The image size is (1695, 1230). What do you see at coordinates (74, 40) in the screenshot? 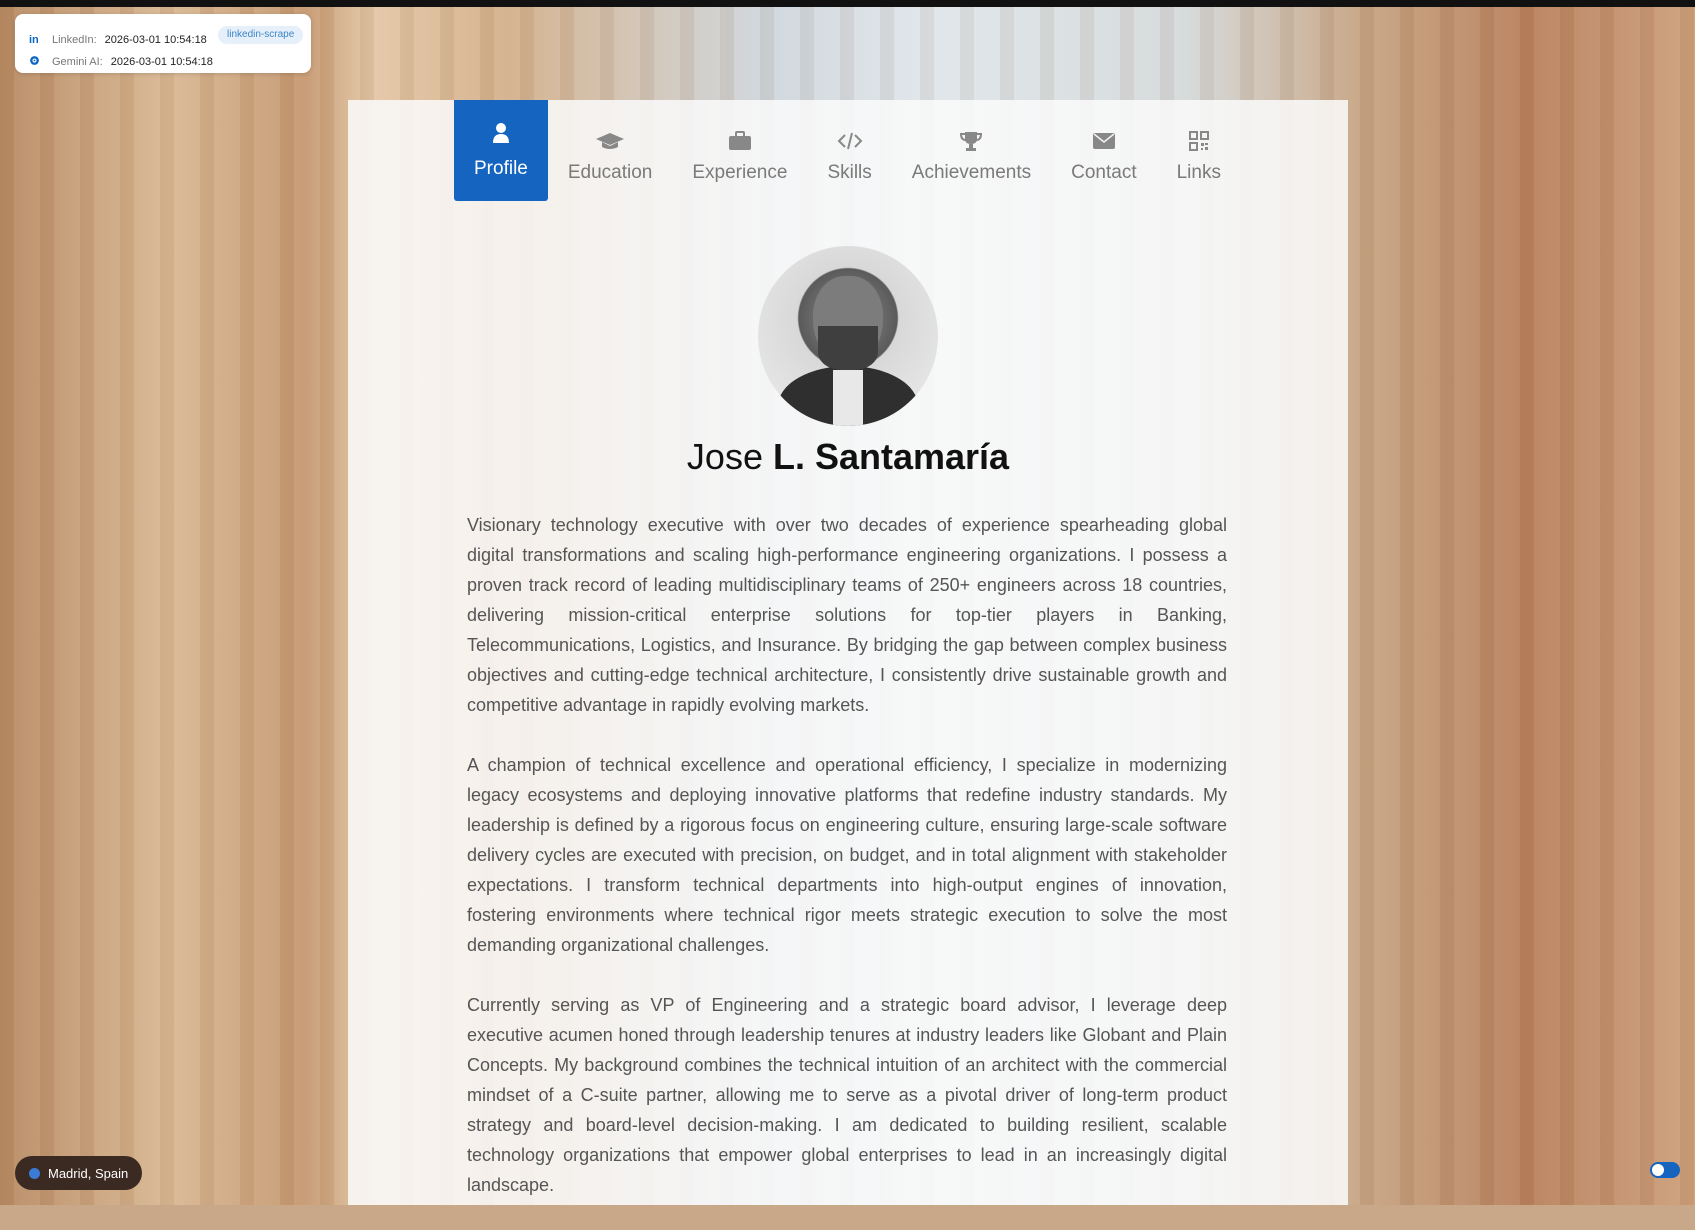
I see `linkedin-label: LinkedIn:` at bounding box center [74, 40].